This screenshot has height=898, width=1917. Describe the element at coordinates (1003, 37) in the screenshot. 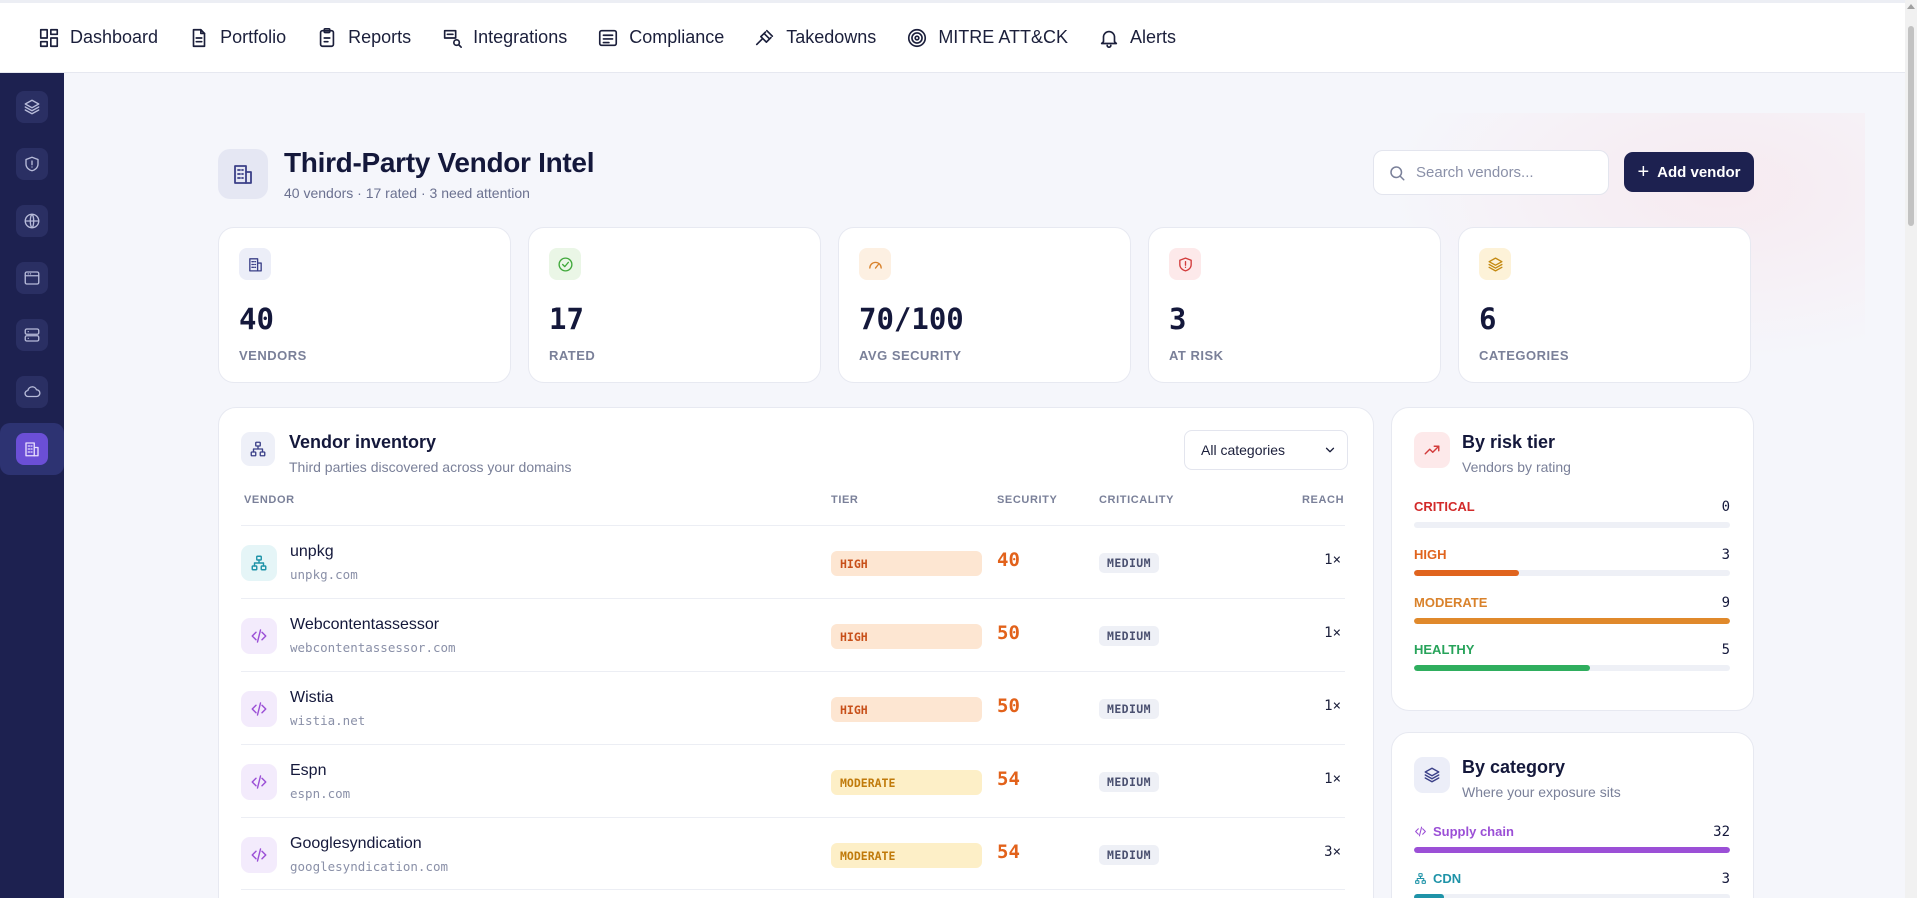

I see `nav-label: MITRE ATT&CK` at that location.